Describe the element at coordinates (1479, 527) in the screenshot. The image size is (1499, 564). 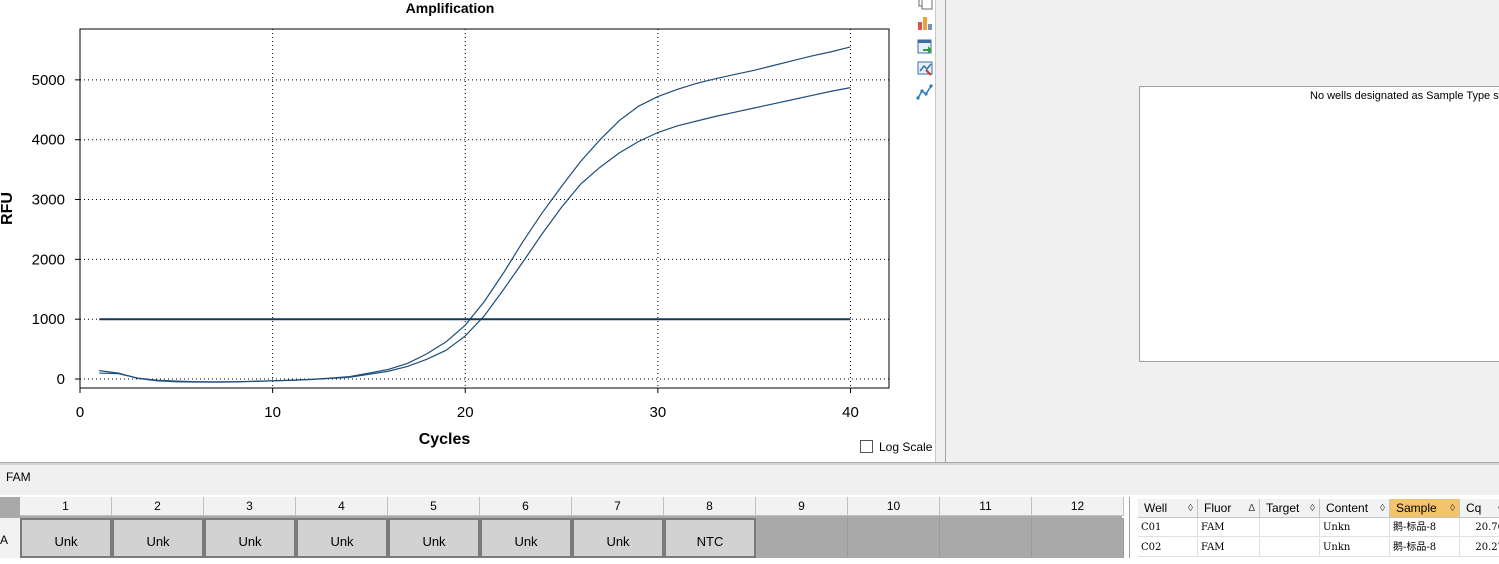
I see `table-cell-cq: 20.76` at that location.